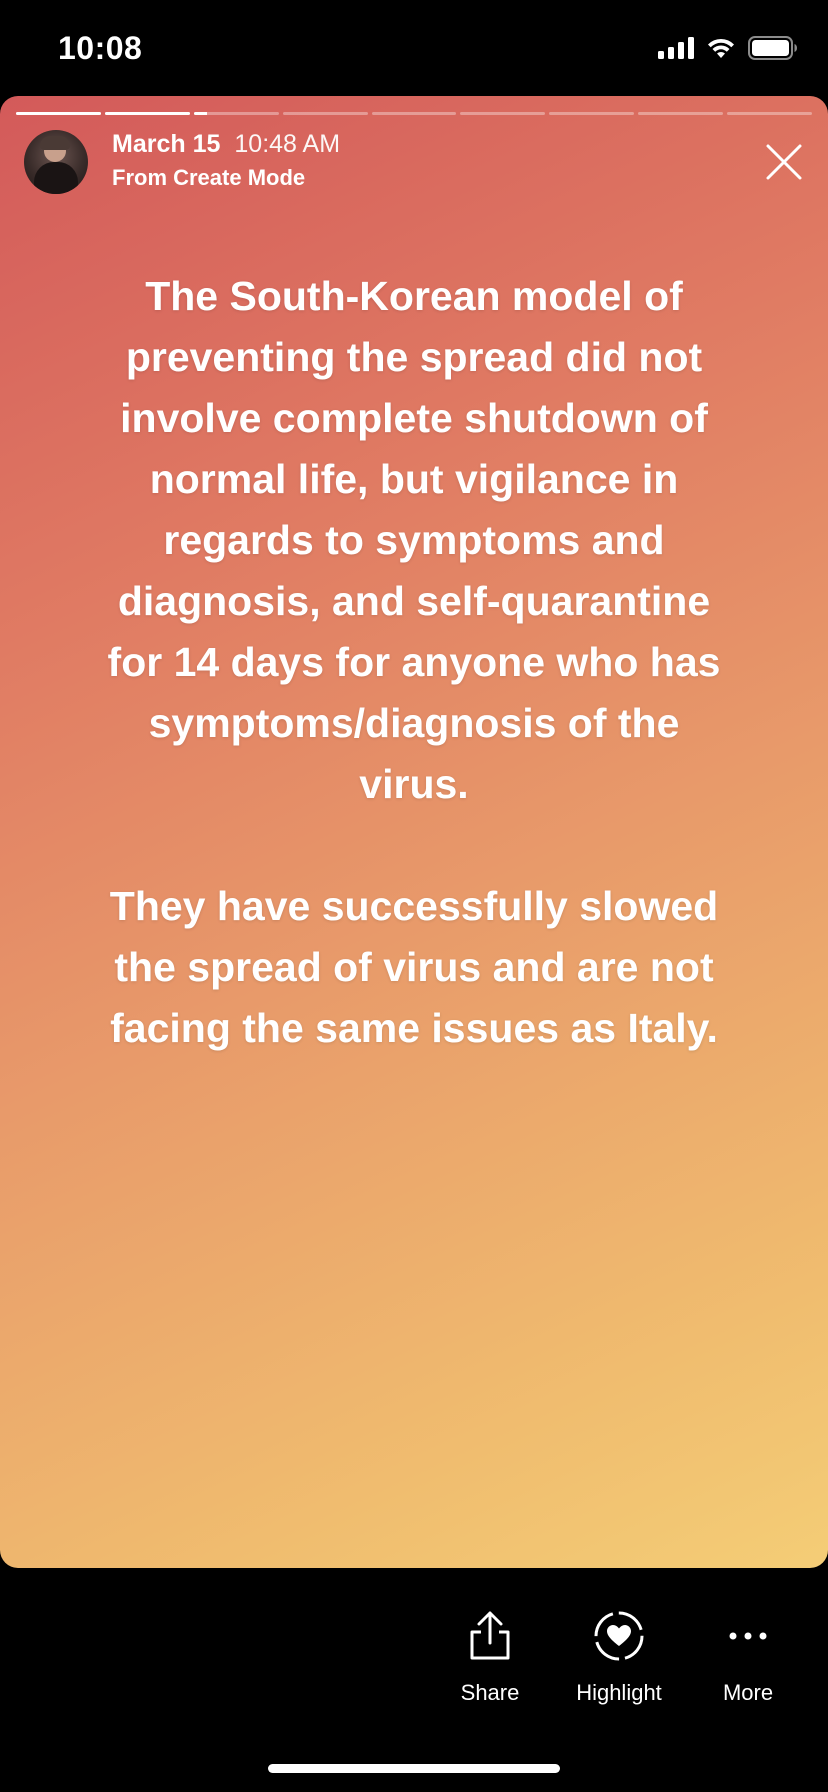 The width and height of the screenshot is (828, 1792). What do you see at coordinates (748, 1653) in the screenshot?
I see `more-button: More` at bounding box center [748, 1653].